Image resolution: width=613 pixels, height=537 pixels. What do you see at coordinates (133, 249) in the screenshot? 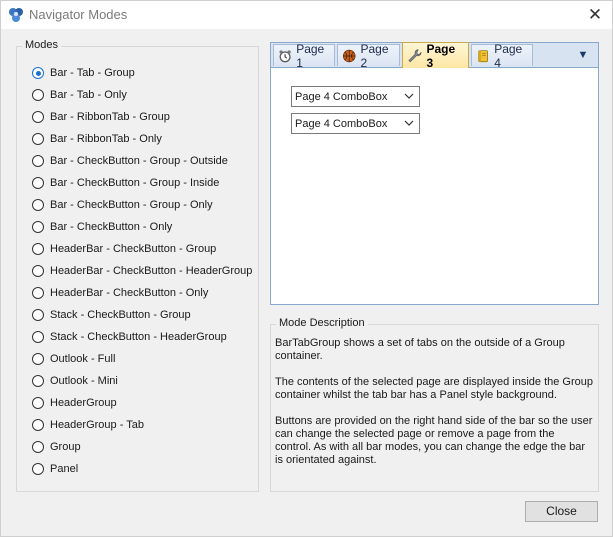
I see `mode-radio-label: HeaderBar - CheckButton - Group` at bounding box center [133, 249].